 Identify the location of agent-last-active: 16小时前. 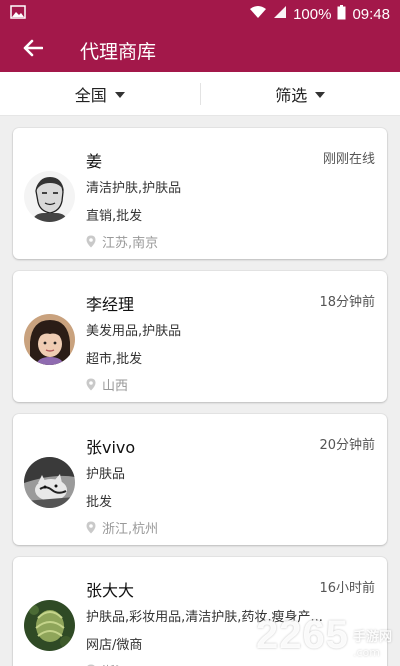
(347, 588).